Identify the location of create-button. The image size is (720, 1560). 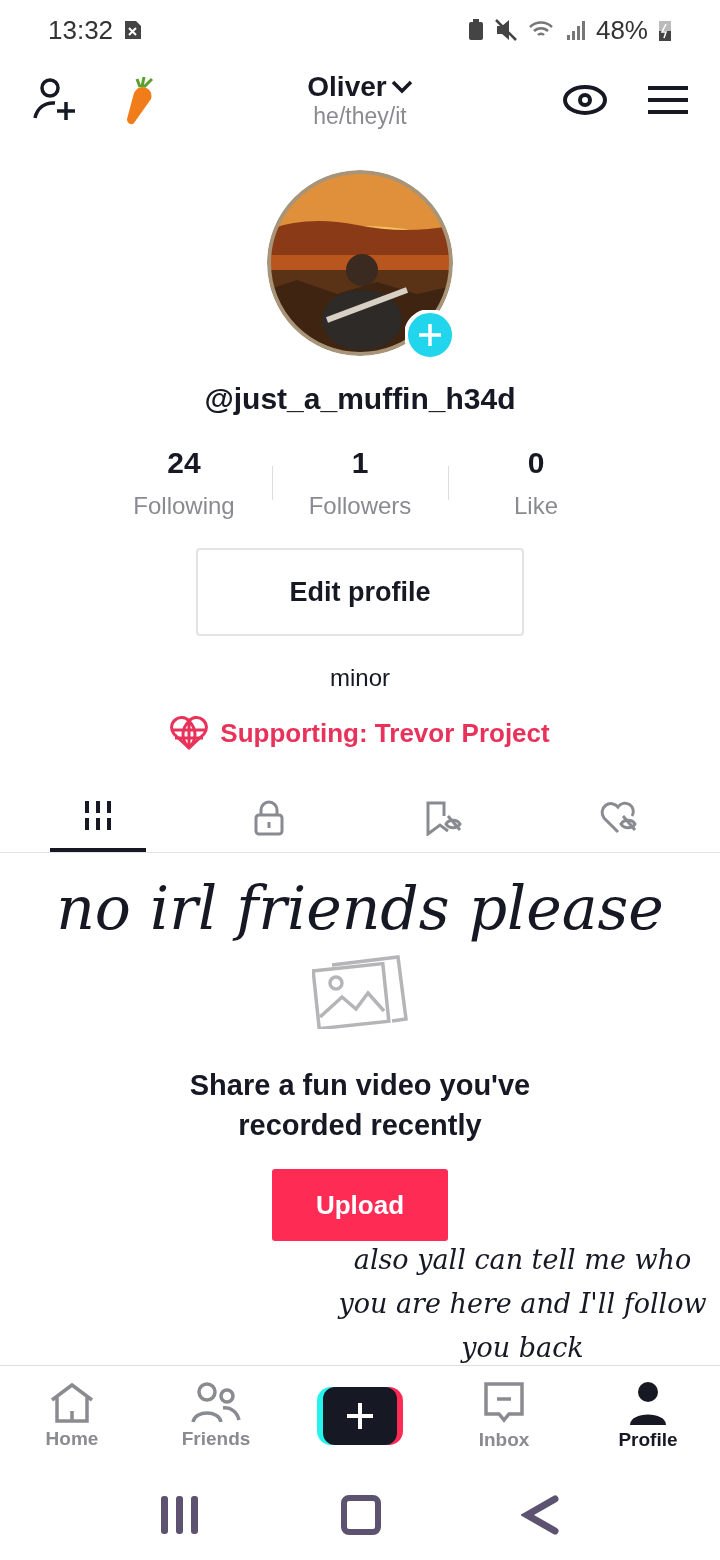
(360, 1416).